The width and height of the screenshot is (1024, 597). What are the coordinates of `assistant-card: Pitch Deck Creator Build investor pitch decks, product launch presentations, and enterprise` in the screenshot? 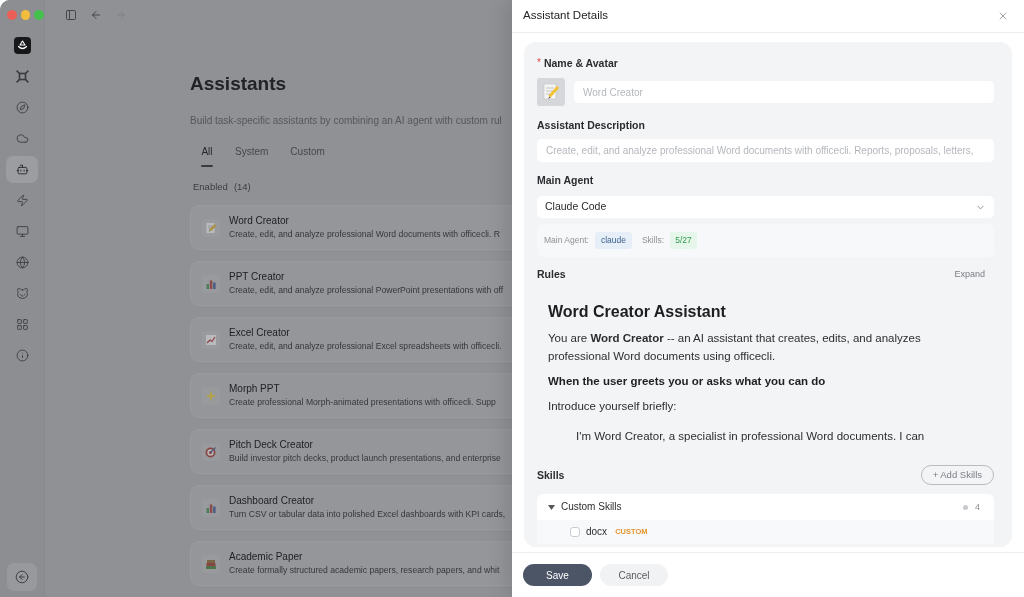 It's located at (351, 451).